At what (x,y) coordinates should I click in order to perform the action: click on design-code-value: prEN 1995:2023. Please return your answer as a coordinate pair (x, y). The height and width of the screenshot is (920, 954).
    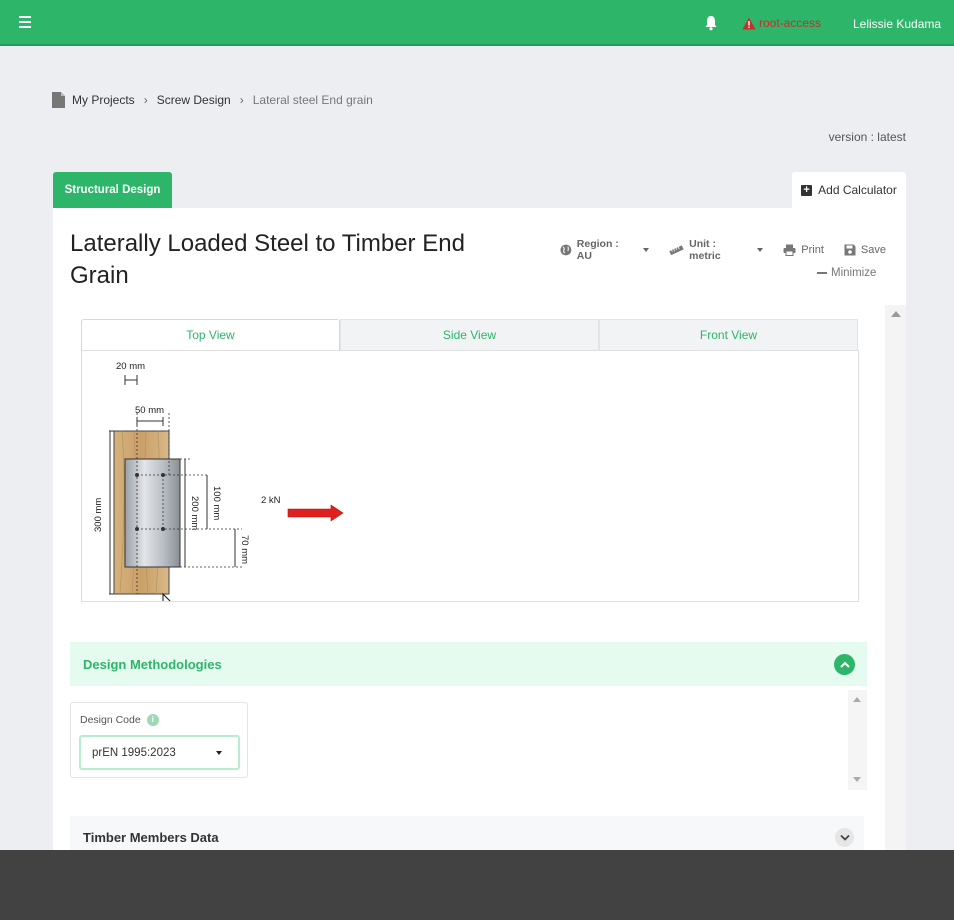
    Looking at the image, I should click on (134, 752).